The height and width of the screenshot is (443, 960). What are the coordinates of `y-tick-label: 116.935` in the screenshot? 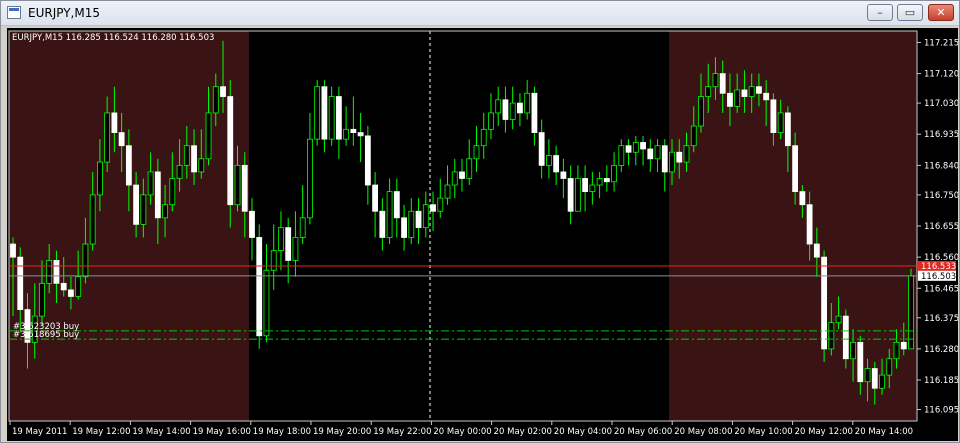 It's located at (941, 135).